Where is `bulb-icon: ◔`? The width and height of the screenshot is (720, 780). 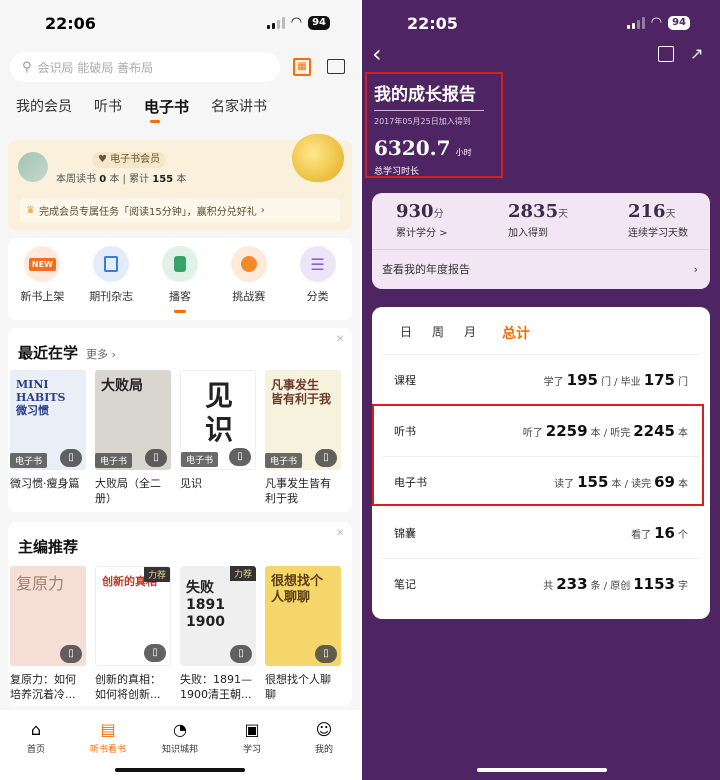
bulb-icon: ◔ is located at coordinates (180, 729).